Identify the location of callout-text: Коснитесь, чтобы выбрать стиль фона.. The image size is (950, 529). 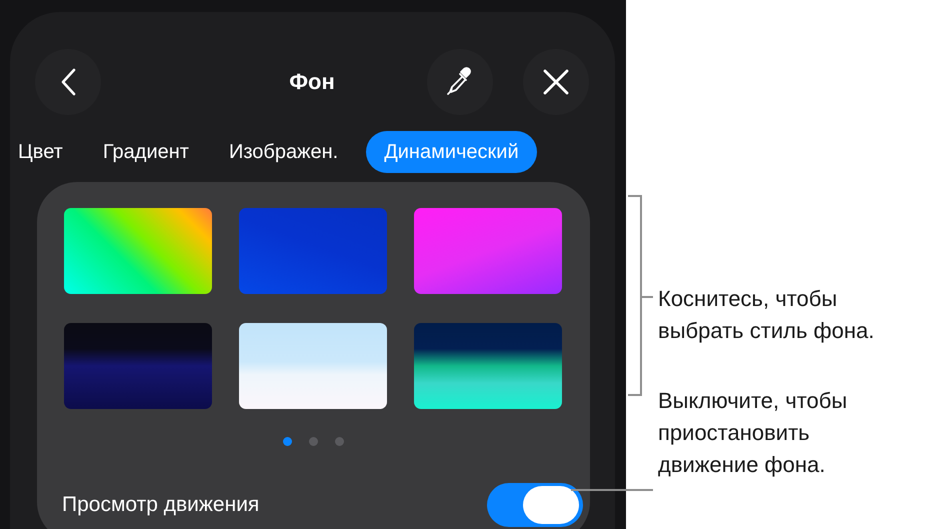
(766, 315).